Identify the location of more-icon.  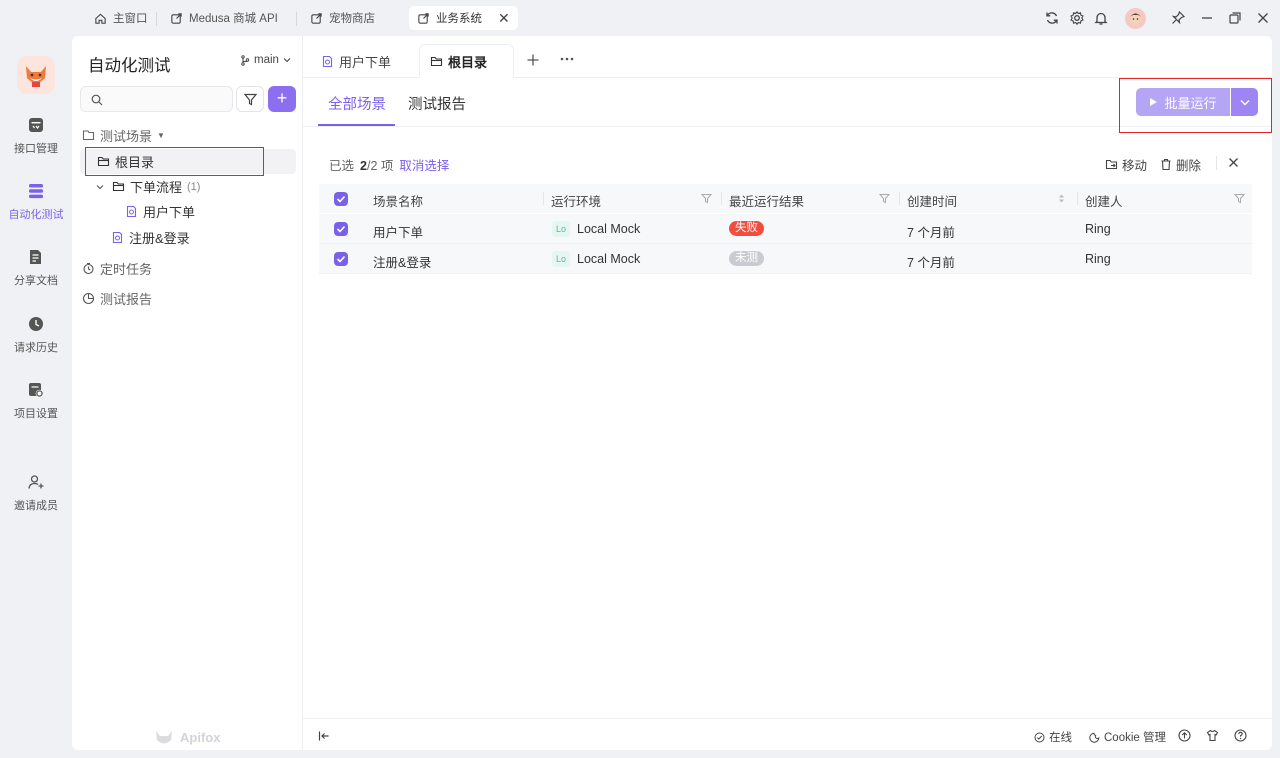
(567, 59).